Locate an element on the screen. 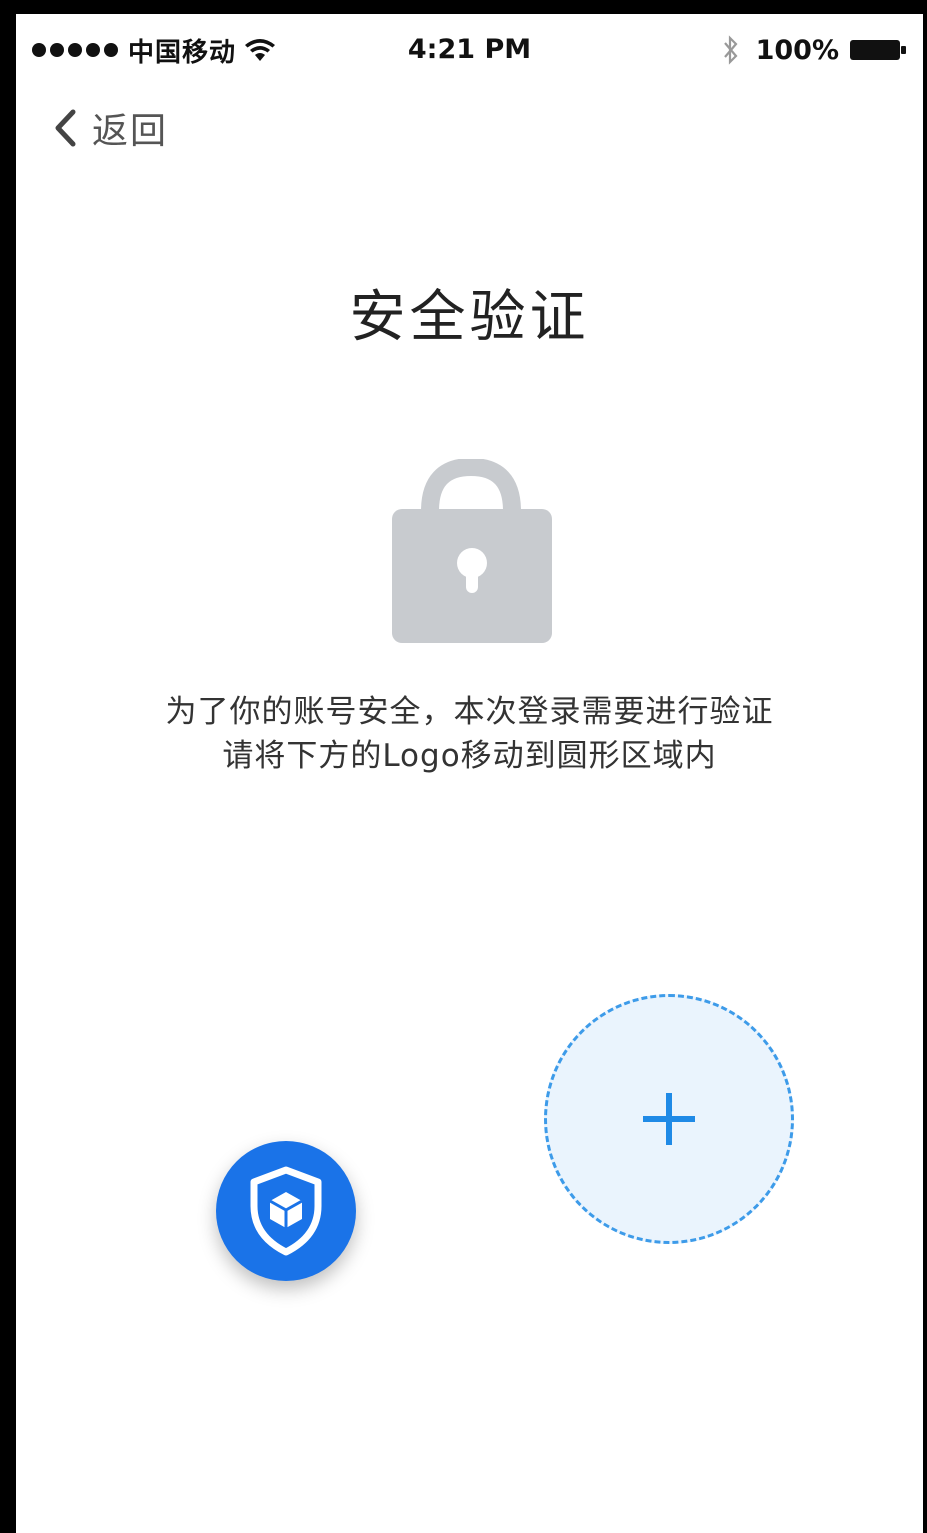 The height and width of the screenshot is (1533, 927). back-button: 返回 is located at coordinates (110, 128).